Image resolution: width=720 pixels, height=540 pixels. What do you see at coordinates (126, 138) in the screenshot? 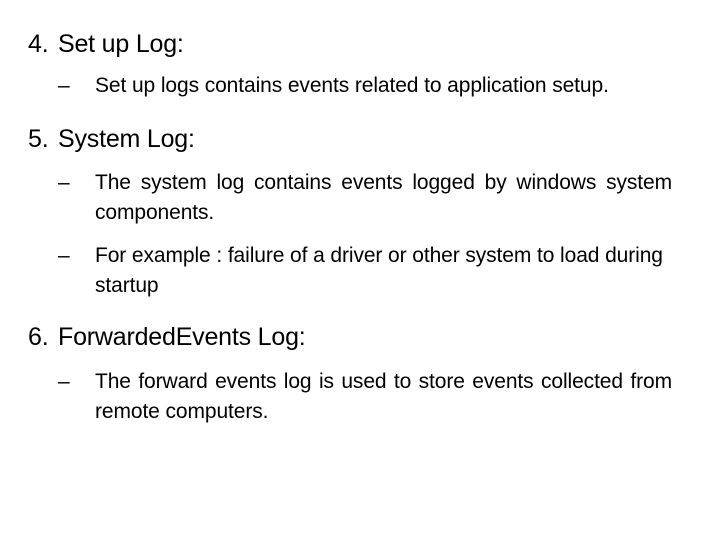
I see `list-heading-text-5: System Log:` at bounding box center [126, 138].